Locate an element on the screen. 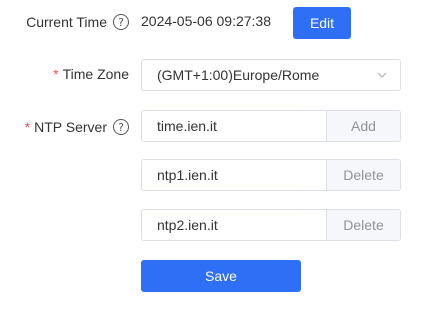 This screenshot has width=433, height=311. ntp-server-label-group: * NTP Server ? is located at coordinates (77, 127).